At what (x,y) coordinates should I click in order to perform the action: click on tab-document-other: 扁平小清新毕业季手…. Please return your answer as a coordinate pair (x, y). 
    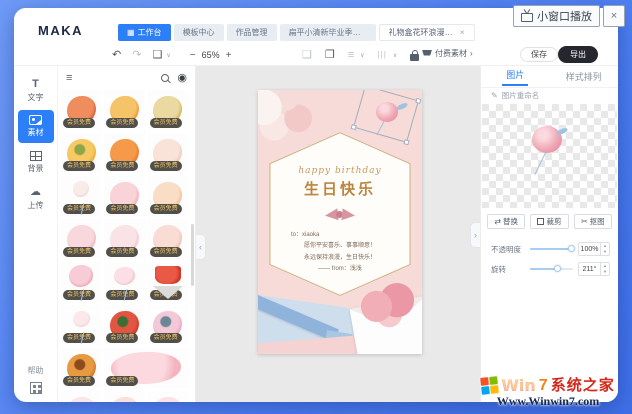
    Looking at the image, I should click on (327, 32).